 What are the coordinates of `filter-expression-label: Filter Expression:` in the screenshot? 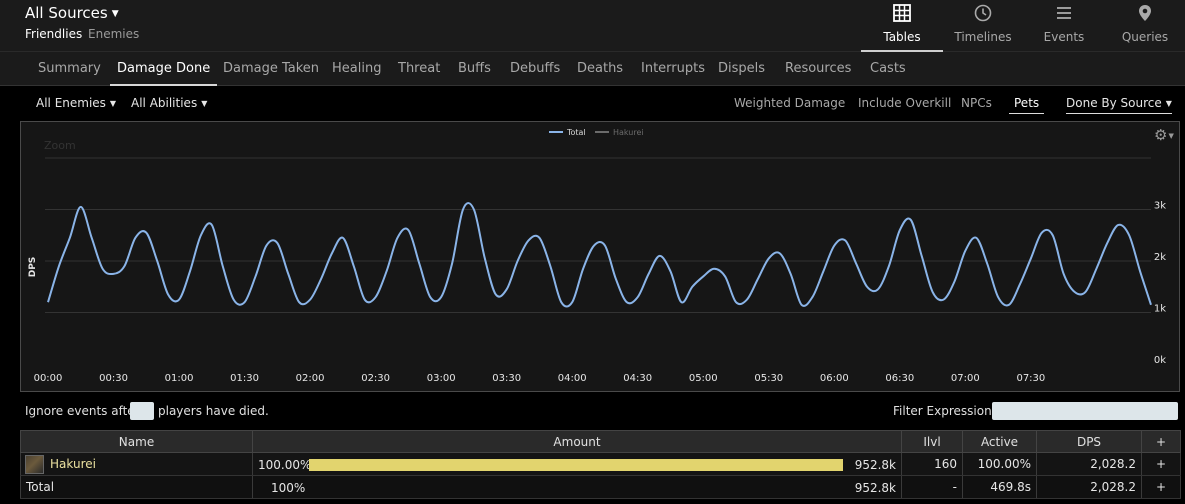 It's located at (944, 411).